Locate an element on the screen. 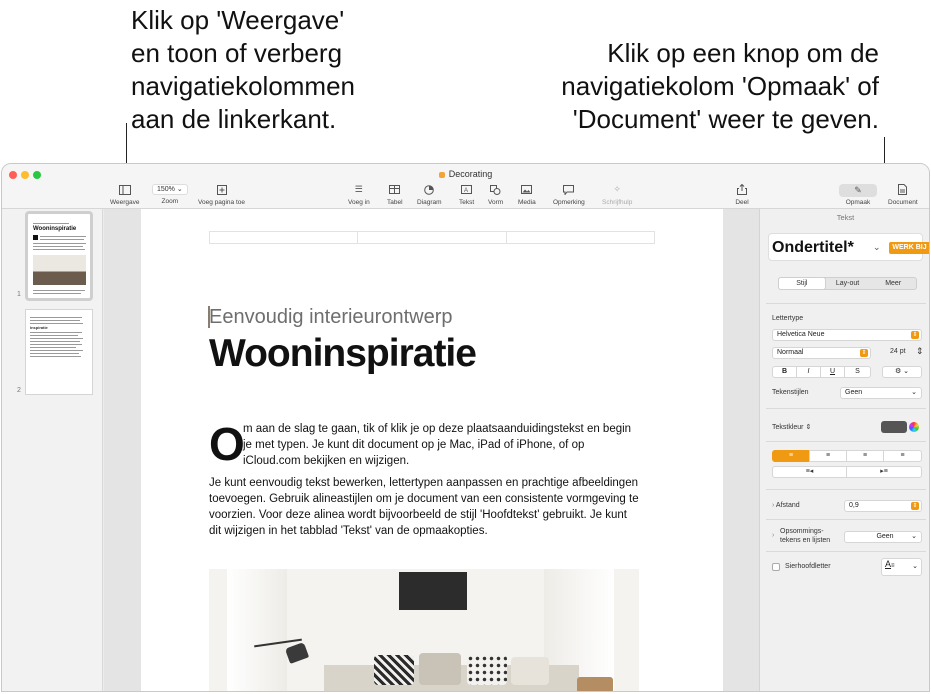  chart-button: Diagram is located at coordinates (429, 195).